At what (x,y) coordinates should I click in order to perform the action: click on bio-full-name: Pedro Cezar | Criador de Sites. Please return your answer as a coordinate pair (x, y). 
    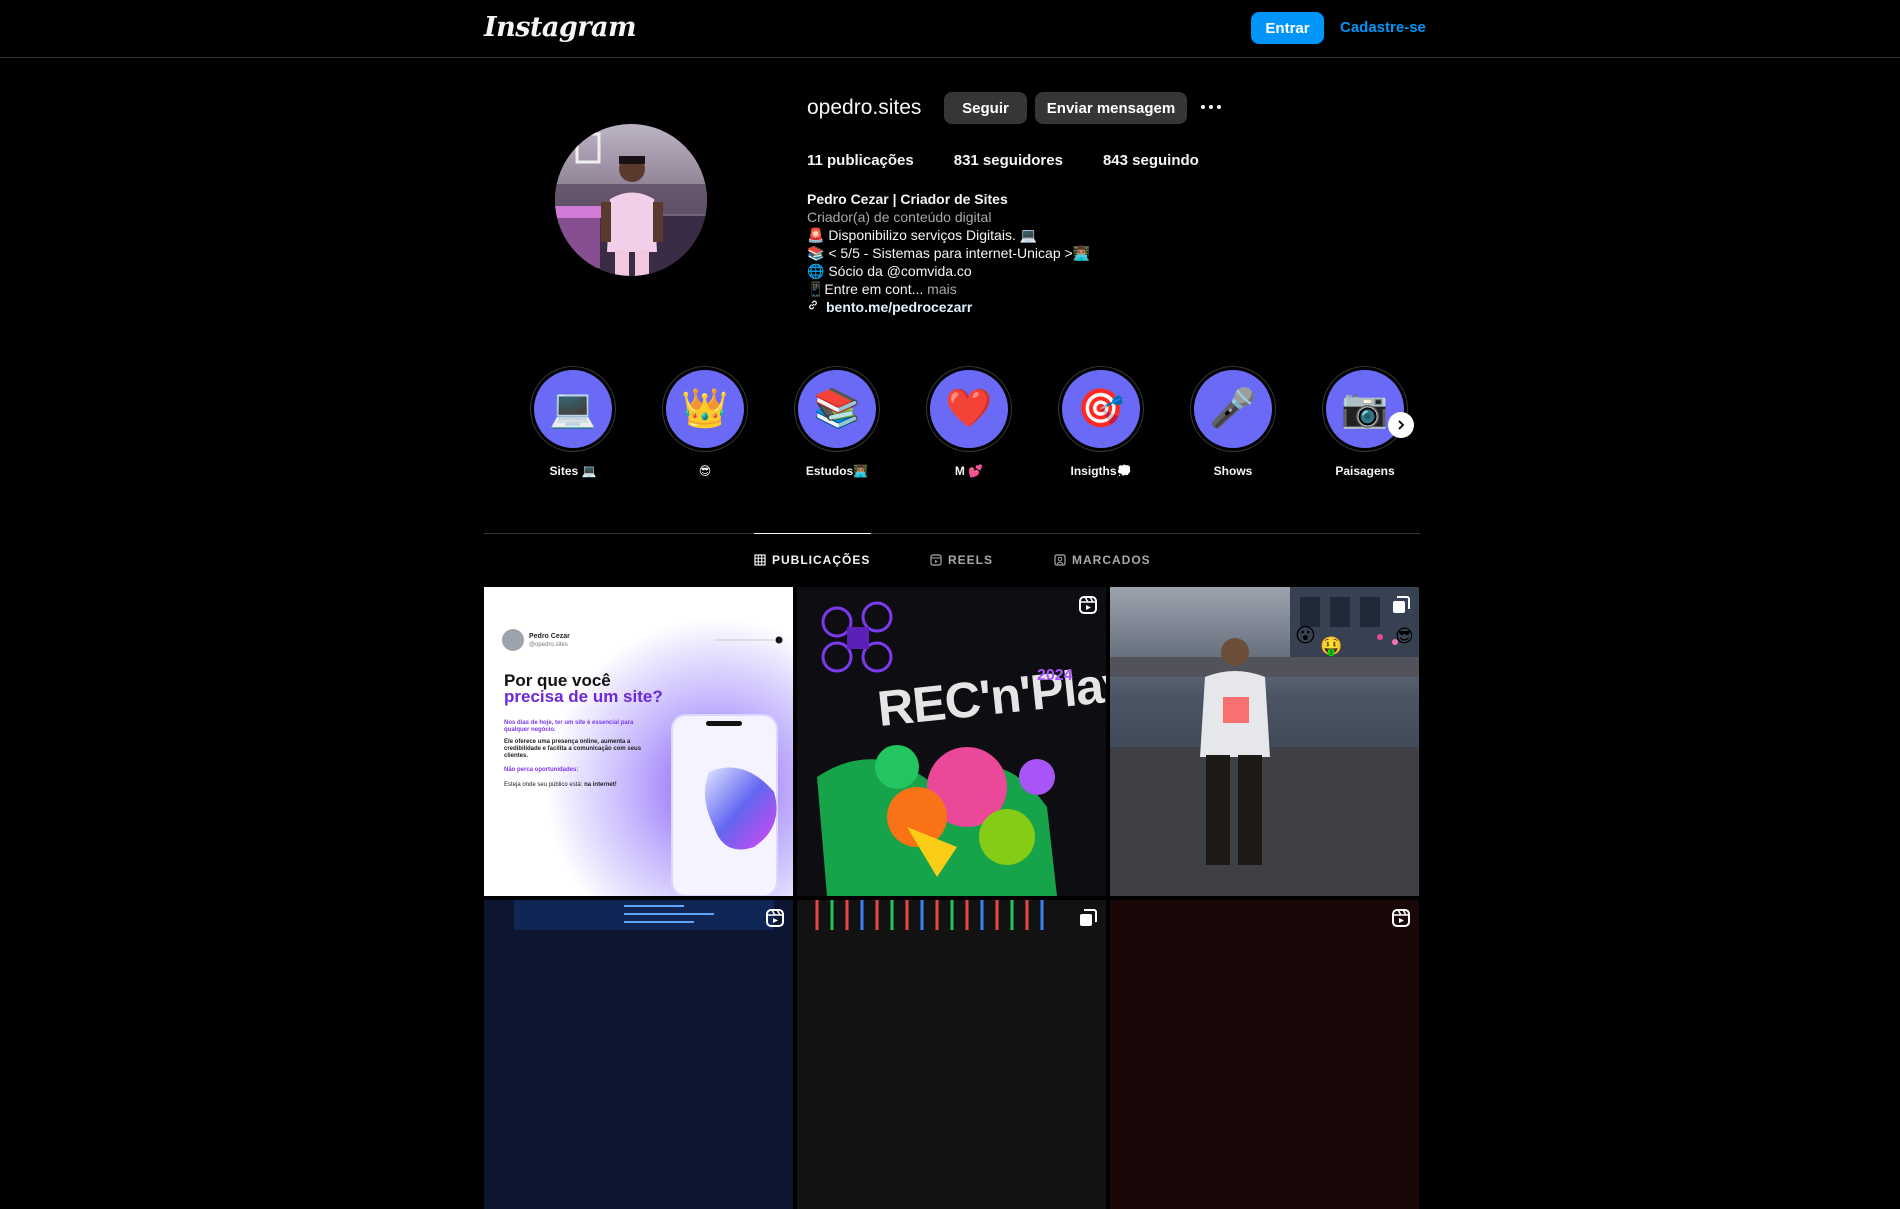
    Looking at the image, I should click on (907, 199).